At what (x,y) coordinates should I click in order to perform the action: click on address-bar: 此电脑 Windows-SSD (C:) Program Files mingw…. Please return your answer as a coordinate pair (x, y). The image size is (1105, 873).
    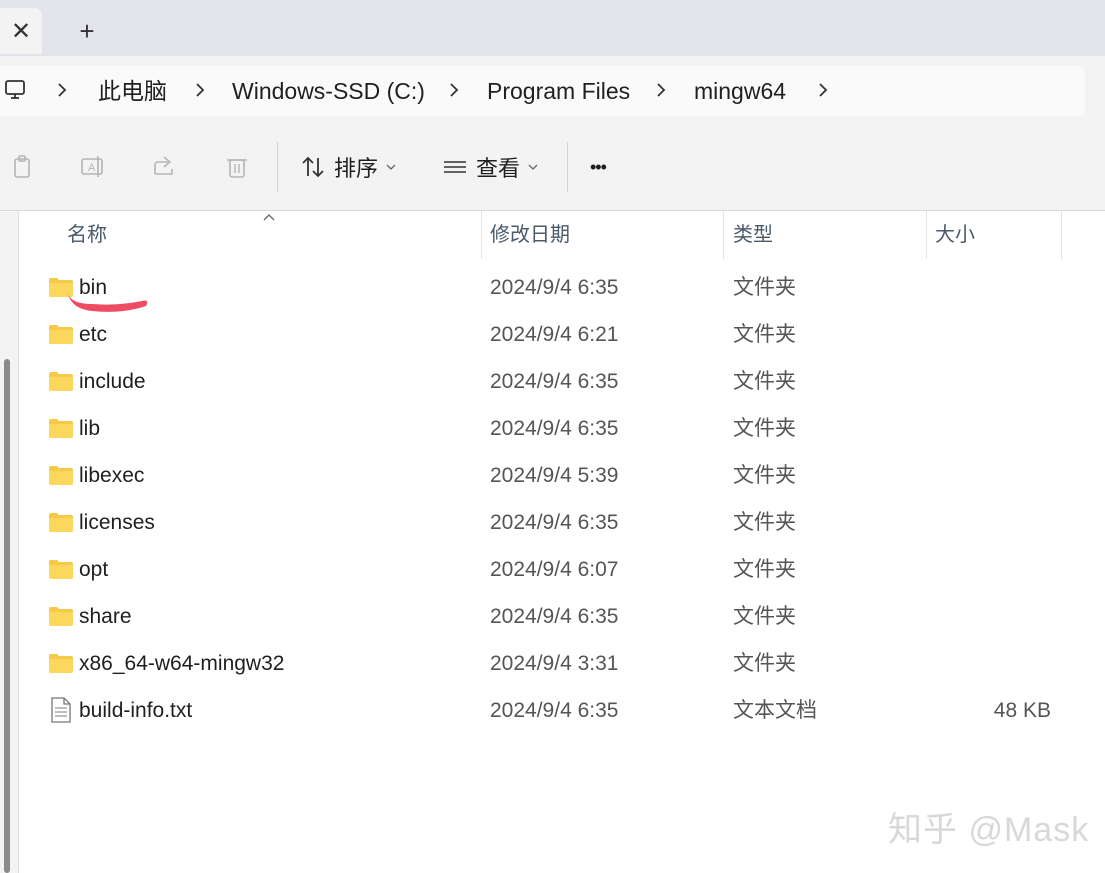
    Looking at the image, I should click on (552, 91).